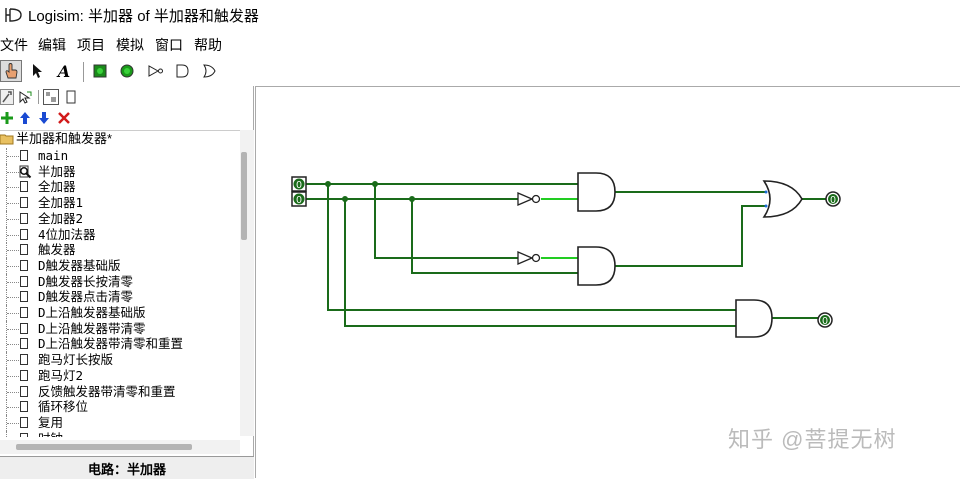  Describe the element at coordinates (14, 45) in the screenshot. I see `menu-file: 文件` at that location.